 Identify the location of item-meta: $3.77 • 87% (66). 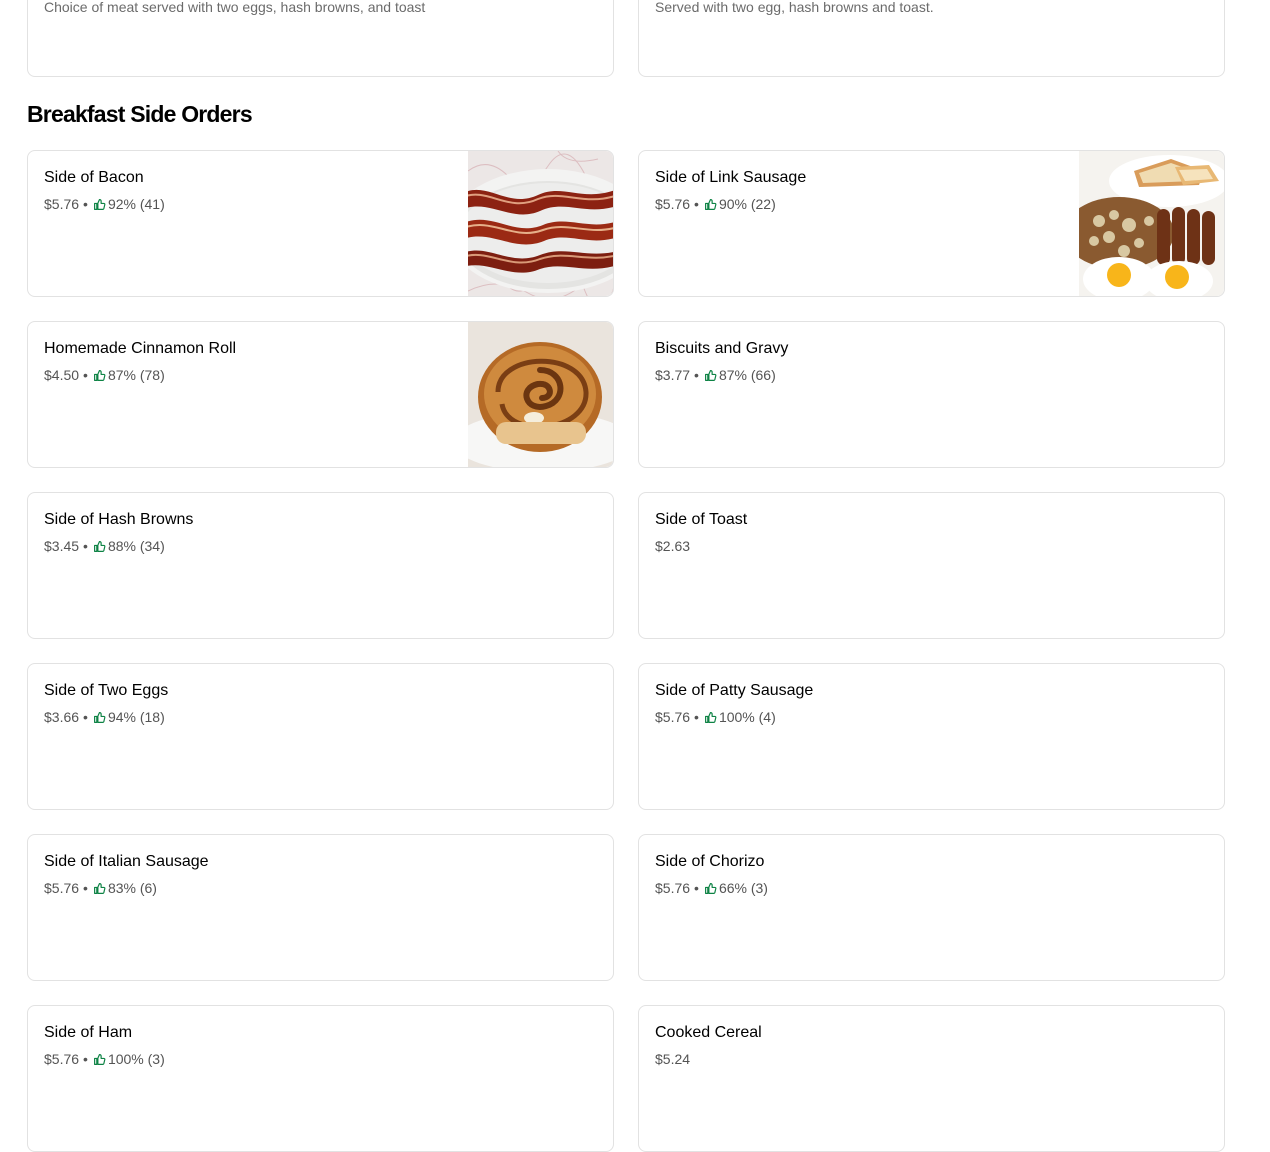
(715, 375).